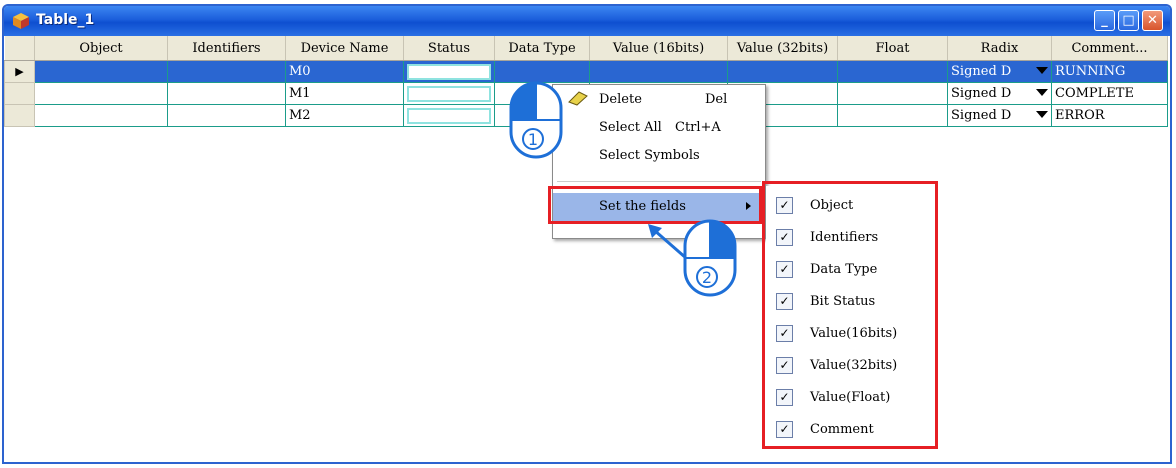 The image size is (1176, 468). Describe the element at coordinates (649, 155) in the screenshot. I see `menu-item-label: Select Symbols` at that location.